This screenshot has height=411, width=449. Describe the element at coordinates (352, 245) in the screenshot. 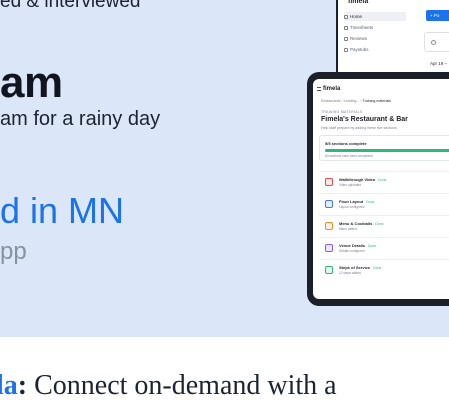

I see `section-name: Venue Details` at that location.